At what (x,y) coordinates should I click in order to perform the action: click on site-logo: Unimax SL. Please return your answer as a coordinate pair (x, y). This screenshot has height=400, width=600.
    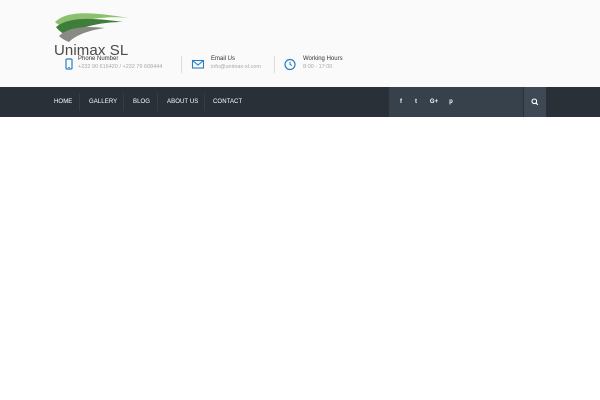
    Looking at the image, I should click on (98, 35).